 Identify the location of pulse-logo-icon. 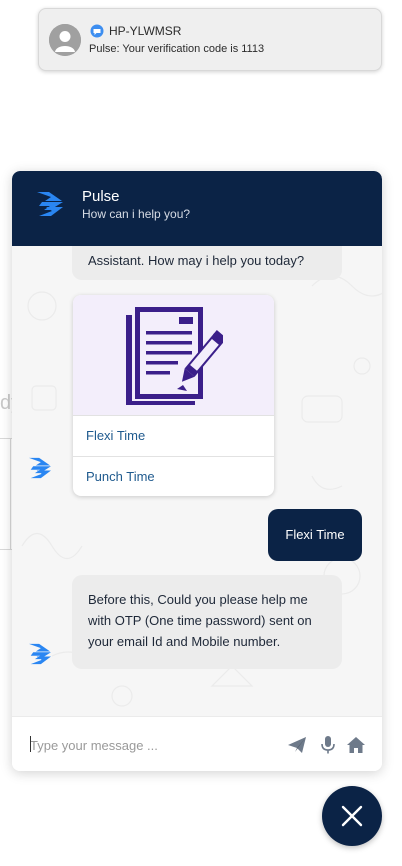
(50, 204).